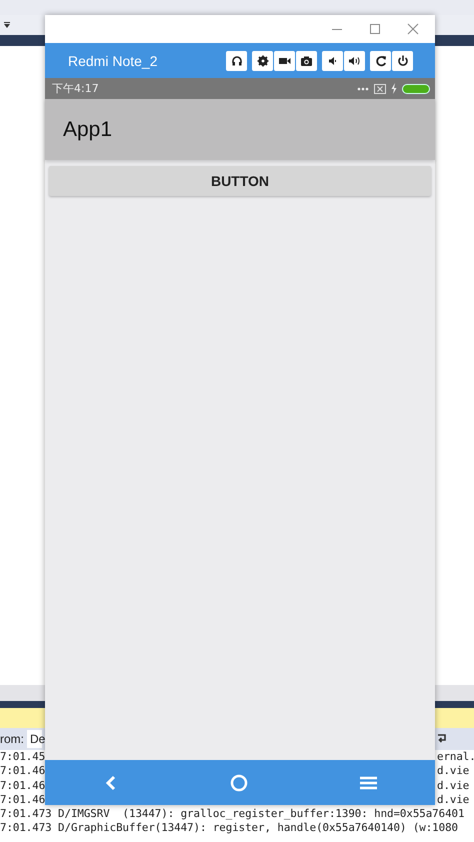 This screenshot has height=842, width=474. I want to click on status-time: 下午4:17, so click(75, 88).